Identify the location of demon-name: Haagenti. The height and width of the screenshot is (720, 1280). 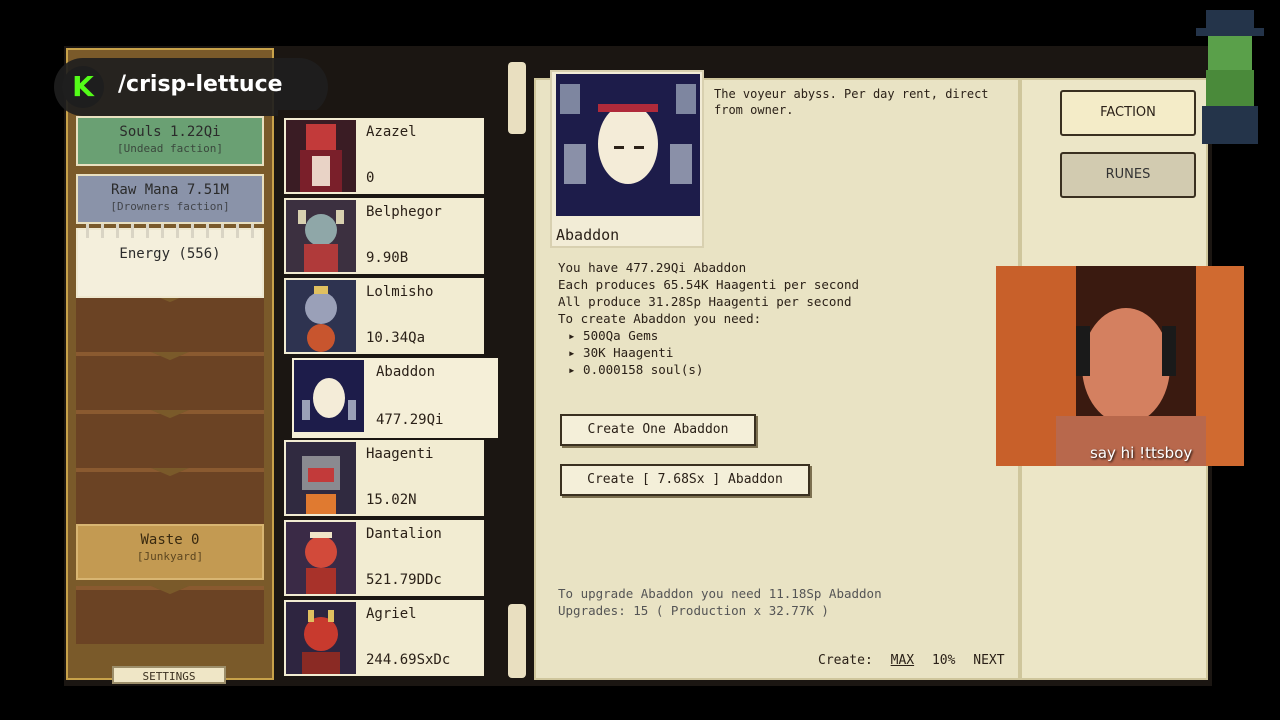
(400, 454).